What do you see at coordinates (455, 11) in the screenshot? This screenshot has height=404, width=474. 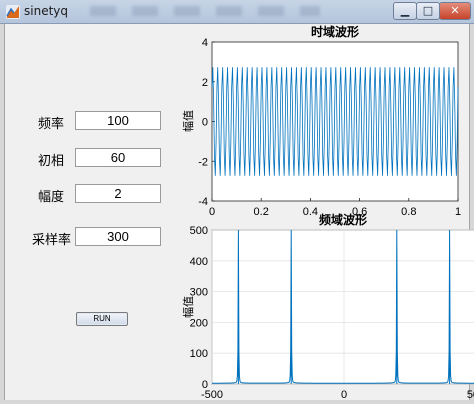 I see `close-button: ✕` at bounding box center [455, 11].